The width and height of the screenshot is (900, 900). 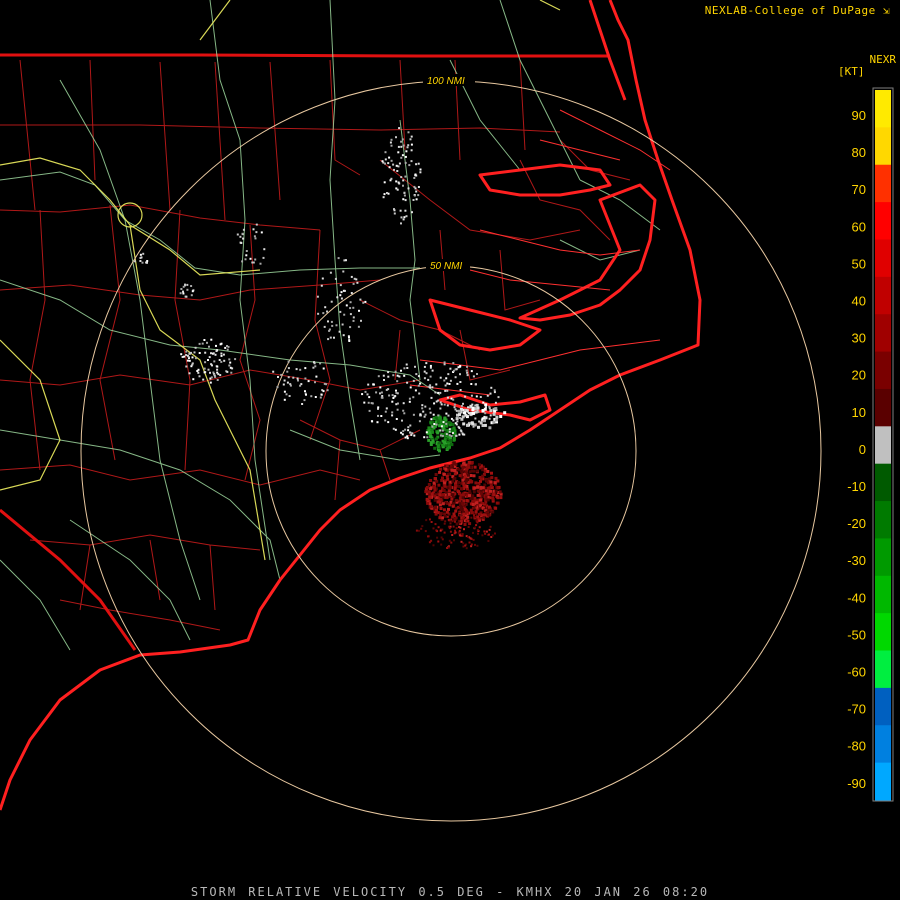 What do you see at coordinates (886, 10) in the screenshot?
I see `print-icon: ⇲` at bounding box center [886, 10].